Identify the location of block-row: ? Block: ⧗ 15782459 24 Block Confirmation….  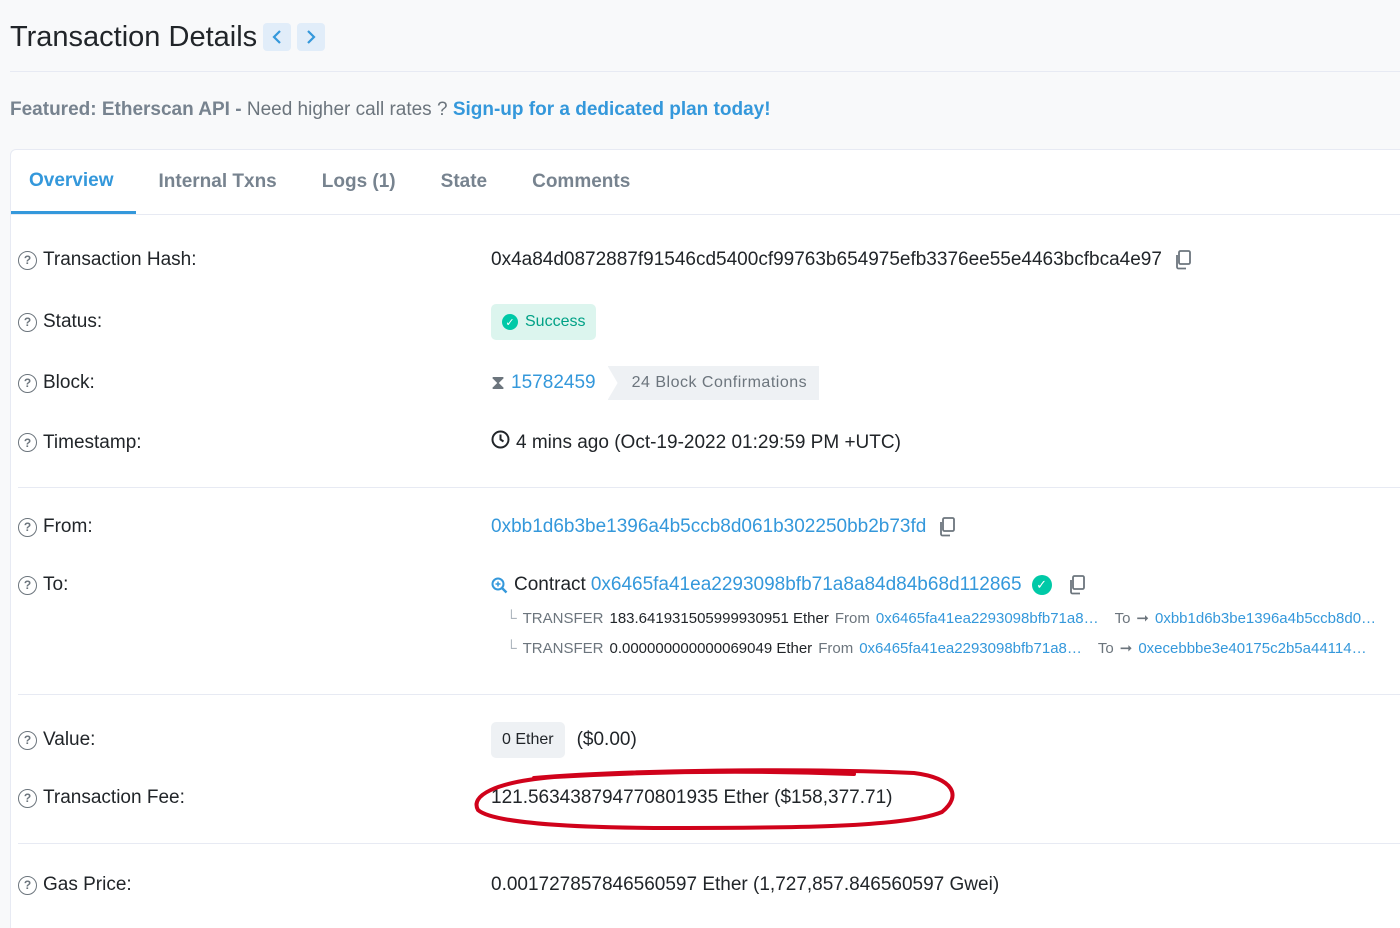
(419, 383).